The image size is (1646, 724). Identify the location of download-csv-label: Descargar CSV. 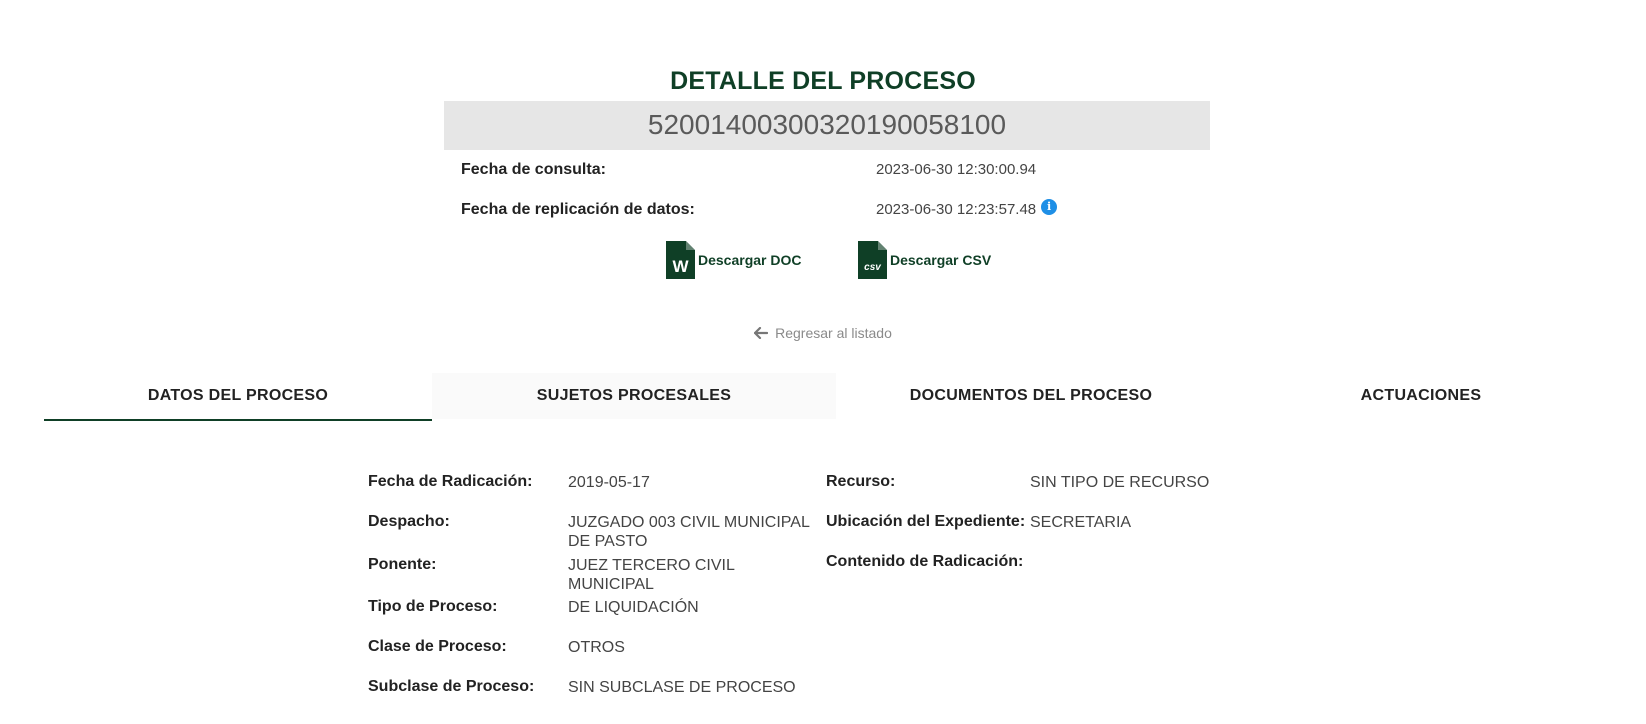
(941, 260).